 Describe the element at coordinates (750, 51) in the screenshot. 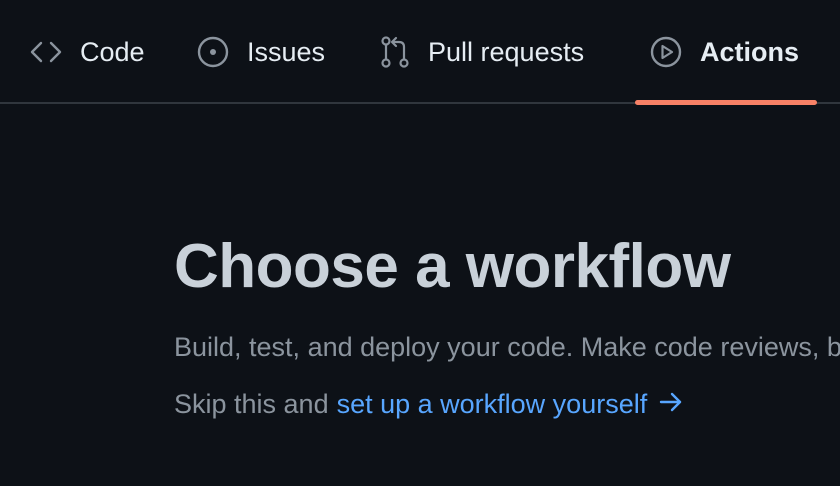

I see `tab-actions-label: Actions` at that location.